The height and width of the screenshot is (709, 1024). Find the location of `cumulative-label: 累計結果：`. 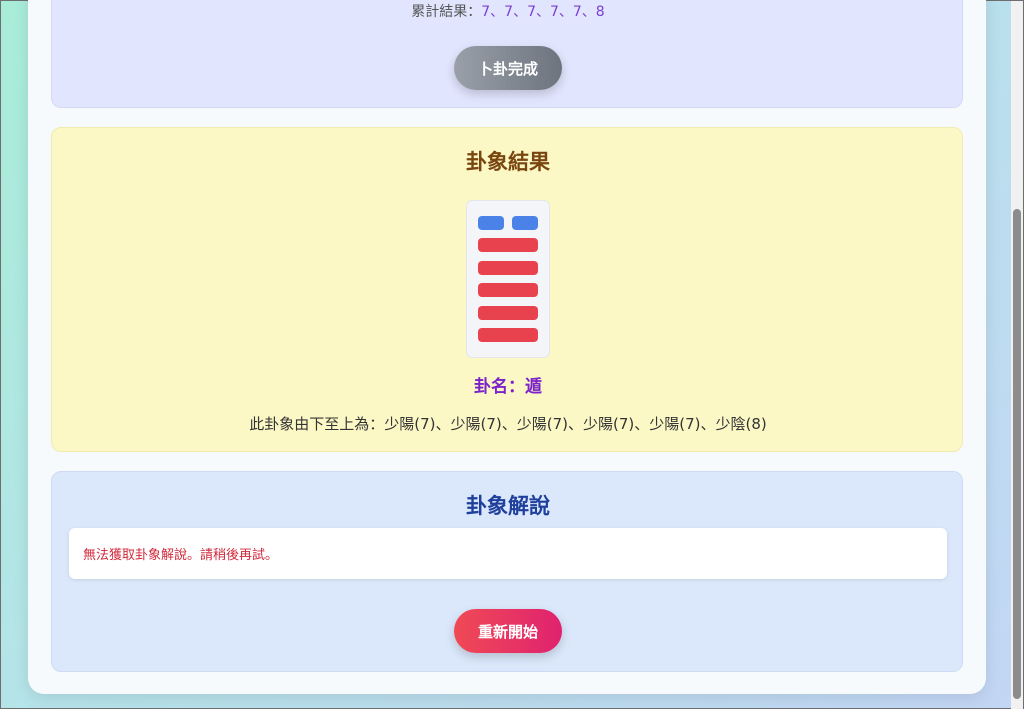

cumulative-label: 累計結果： is located at coordinates (446, 12).